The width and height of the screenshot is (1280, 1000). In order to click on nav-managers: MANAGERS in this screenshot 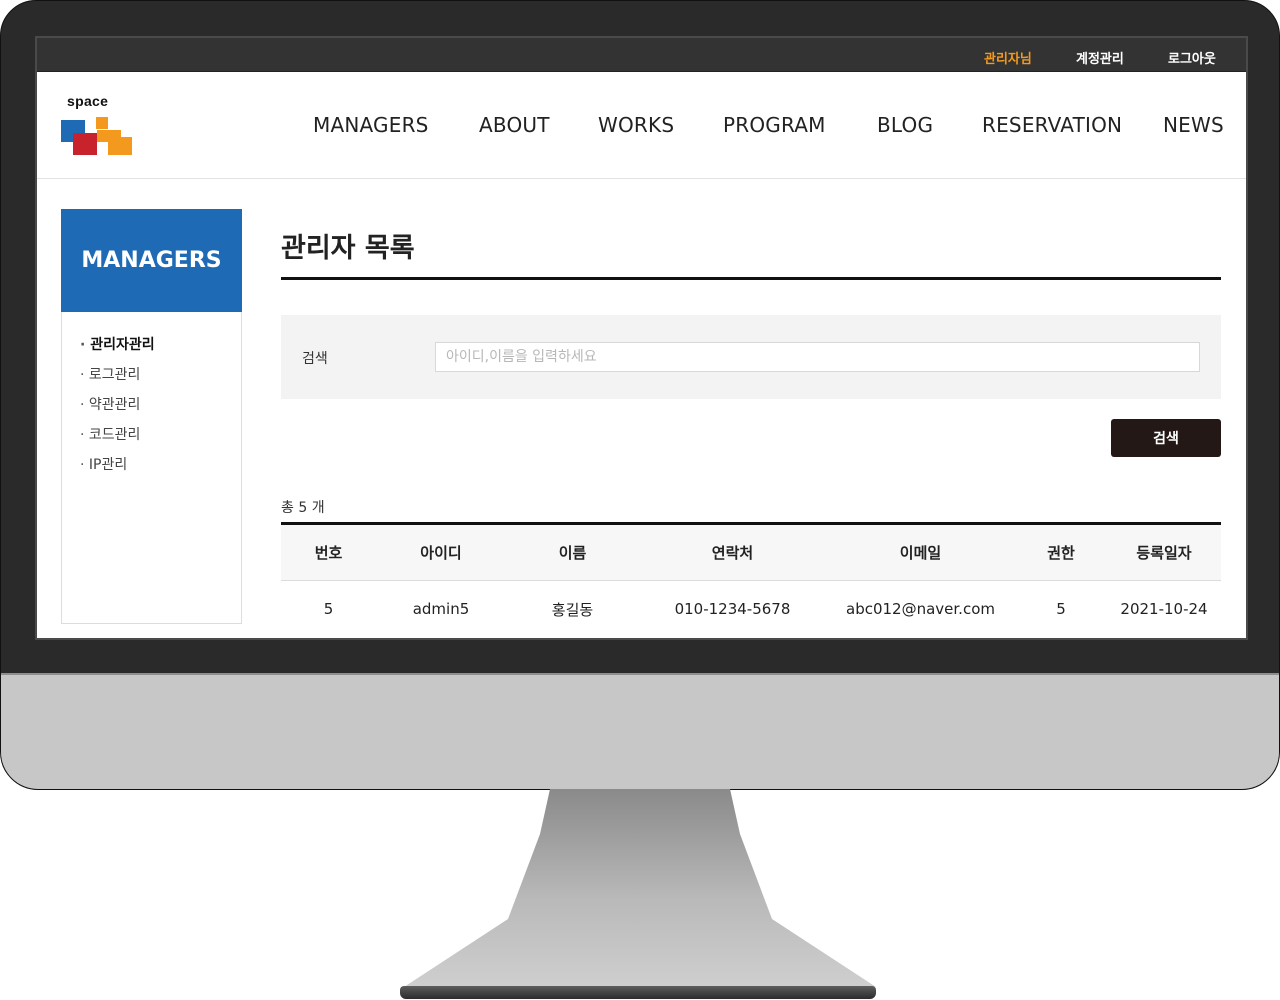, I will do `click(371, 125)`.